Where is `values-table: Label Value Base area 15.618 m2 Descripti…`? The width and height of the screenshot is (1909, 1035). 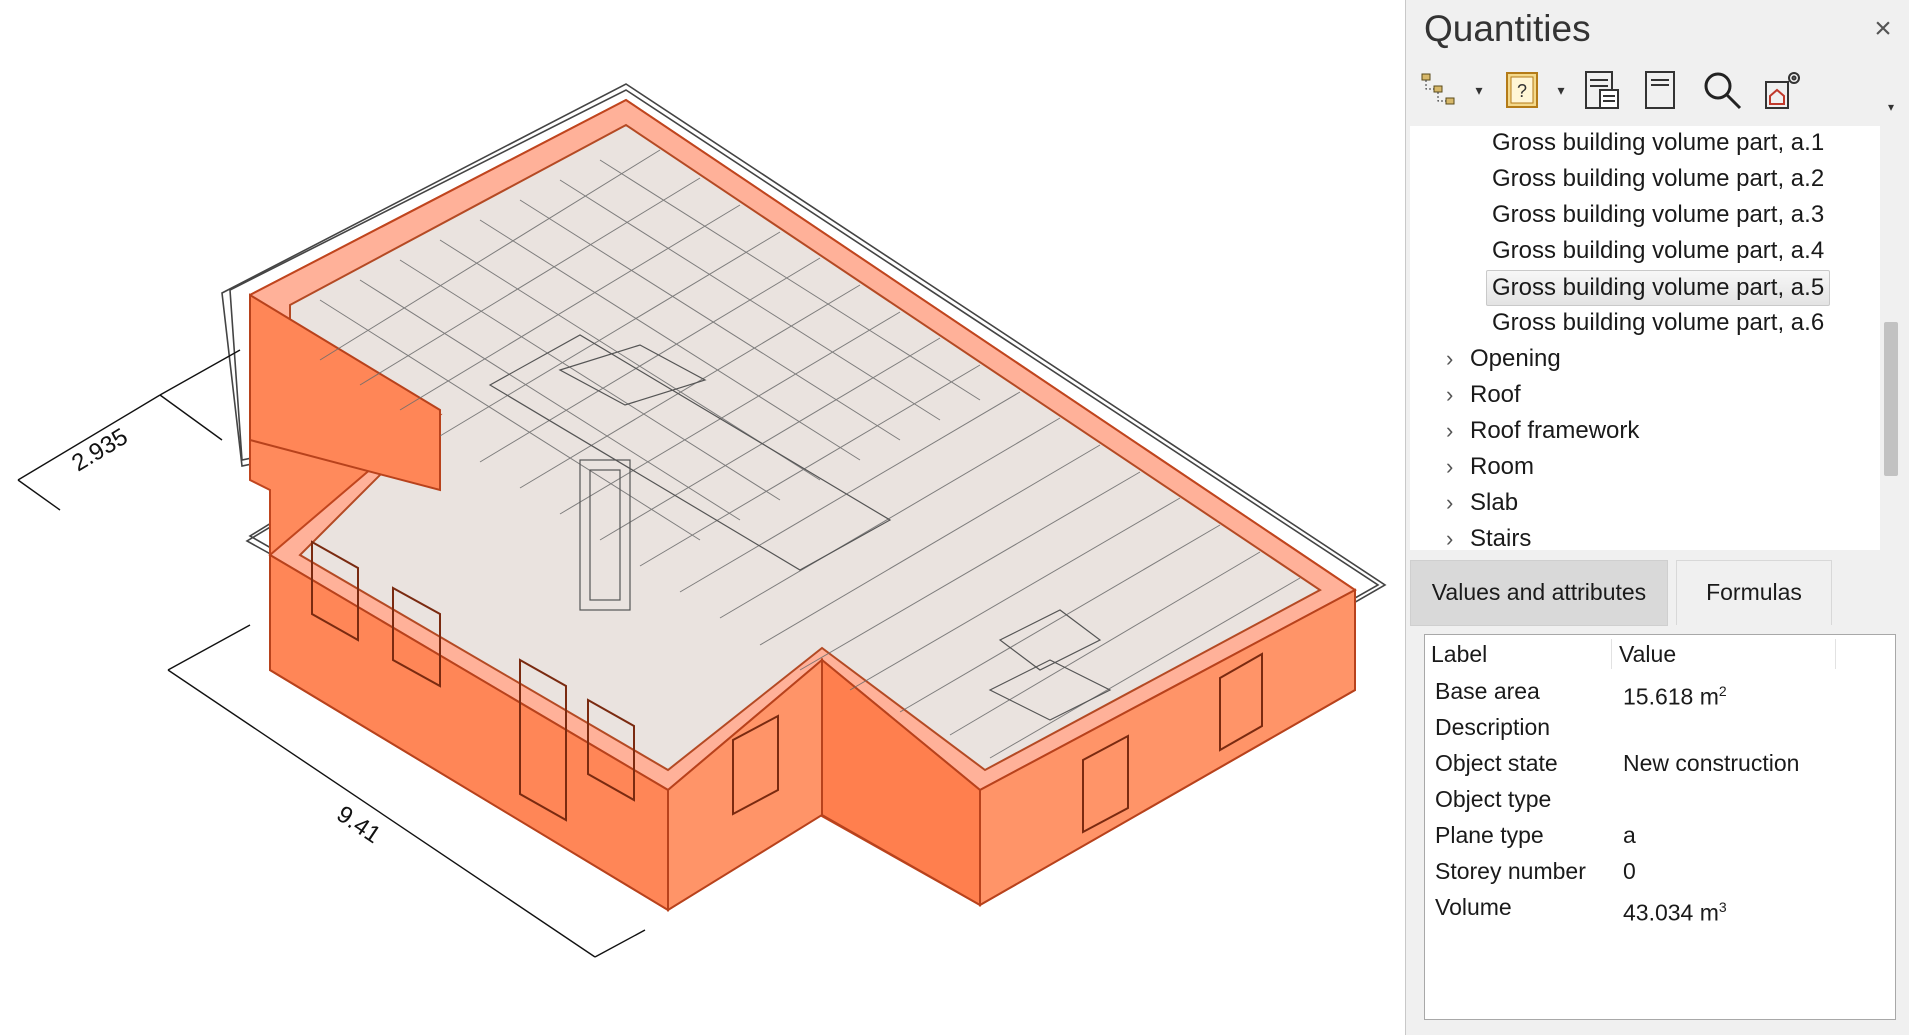
values-table: Label Value Base area 15.618 m2 Descripti… is located at coordinates (1660, 827).